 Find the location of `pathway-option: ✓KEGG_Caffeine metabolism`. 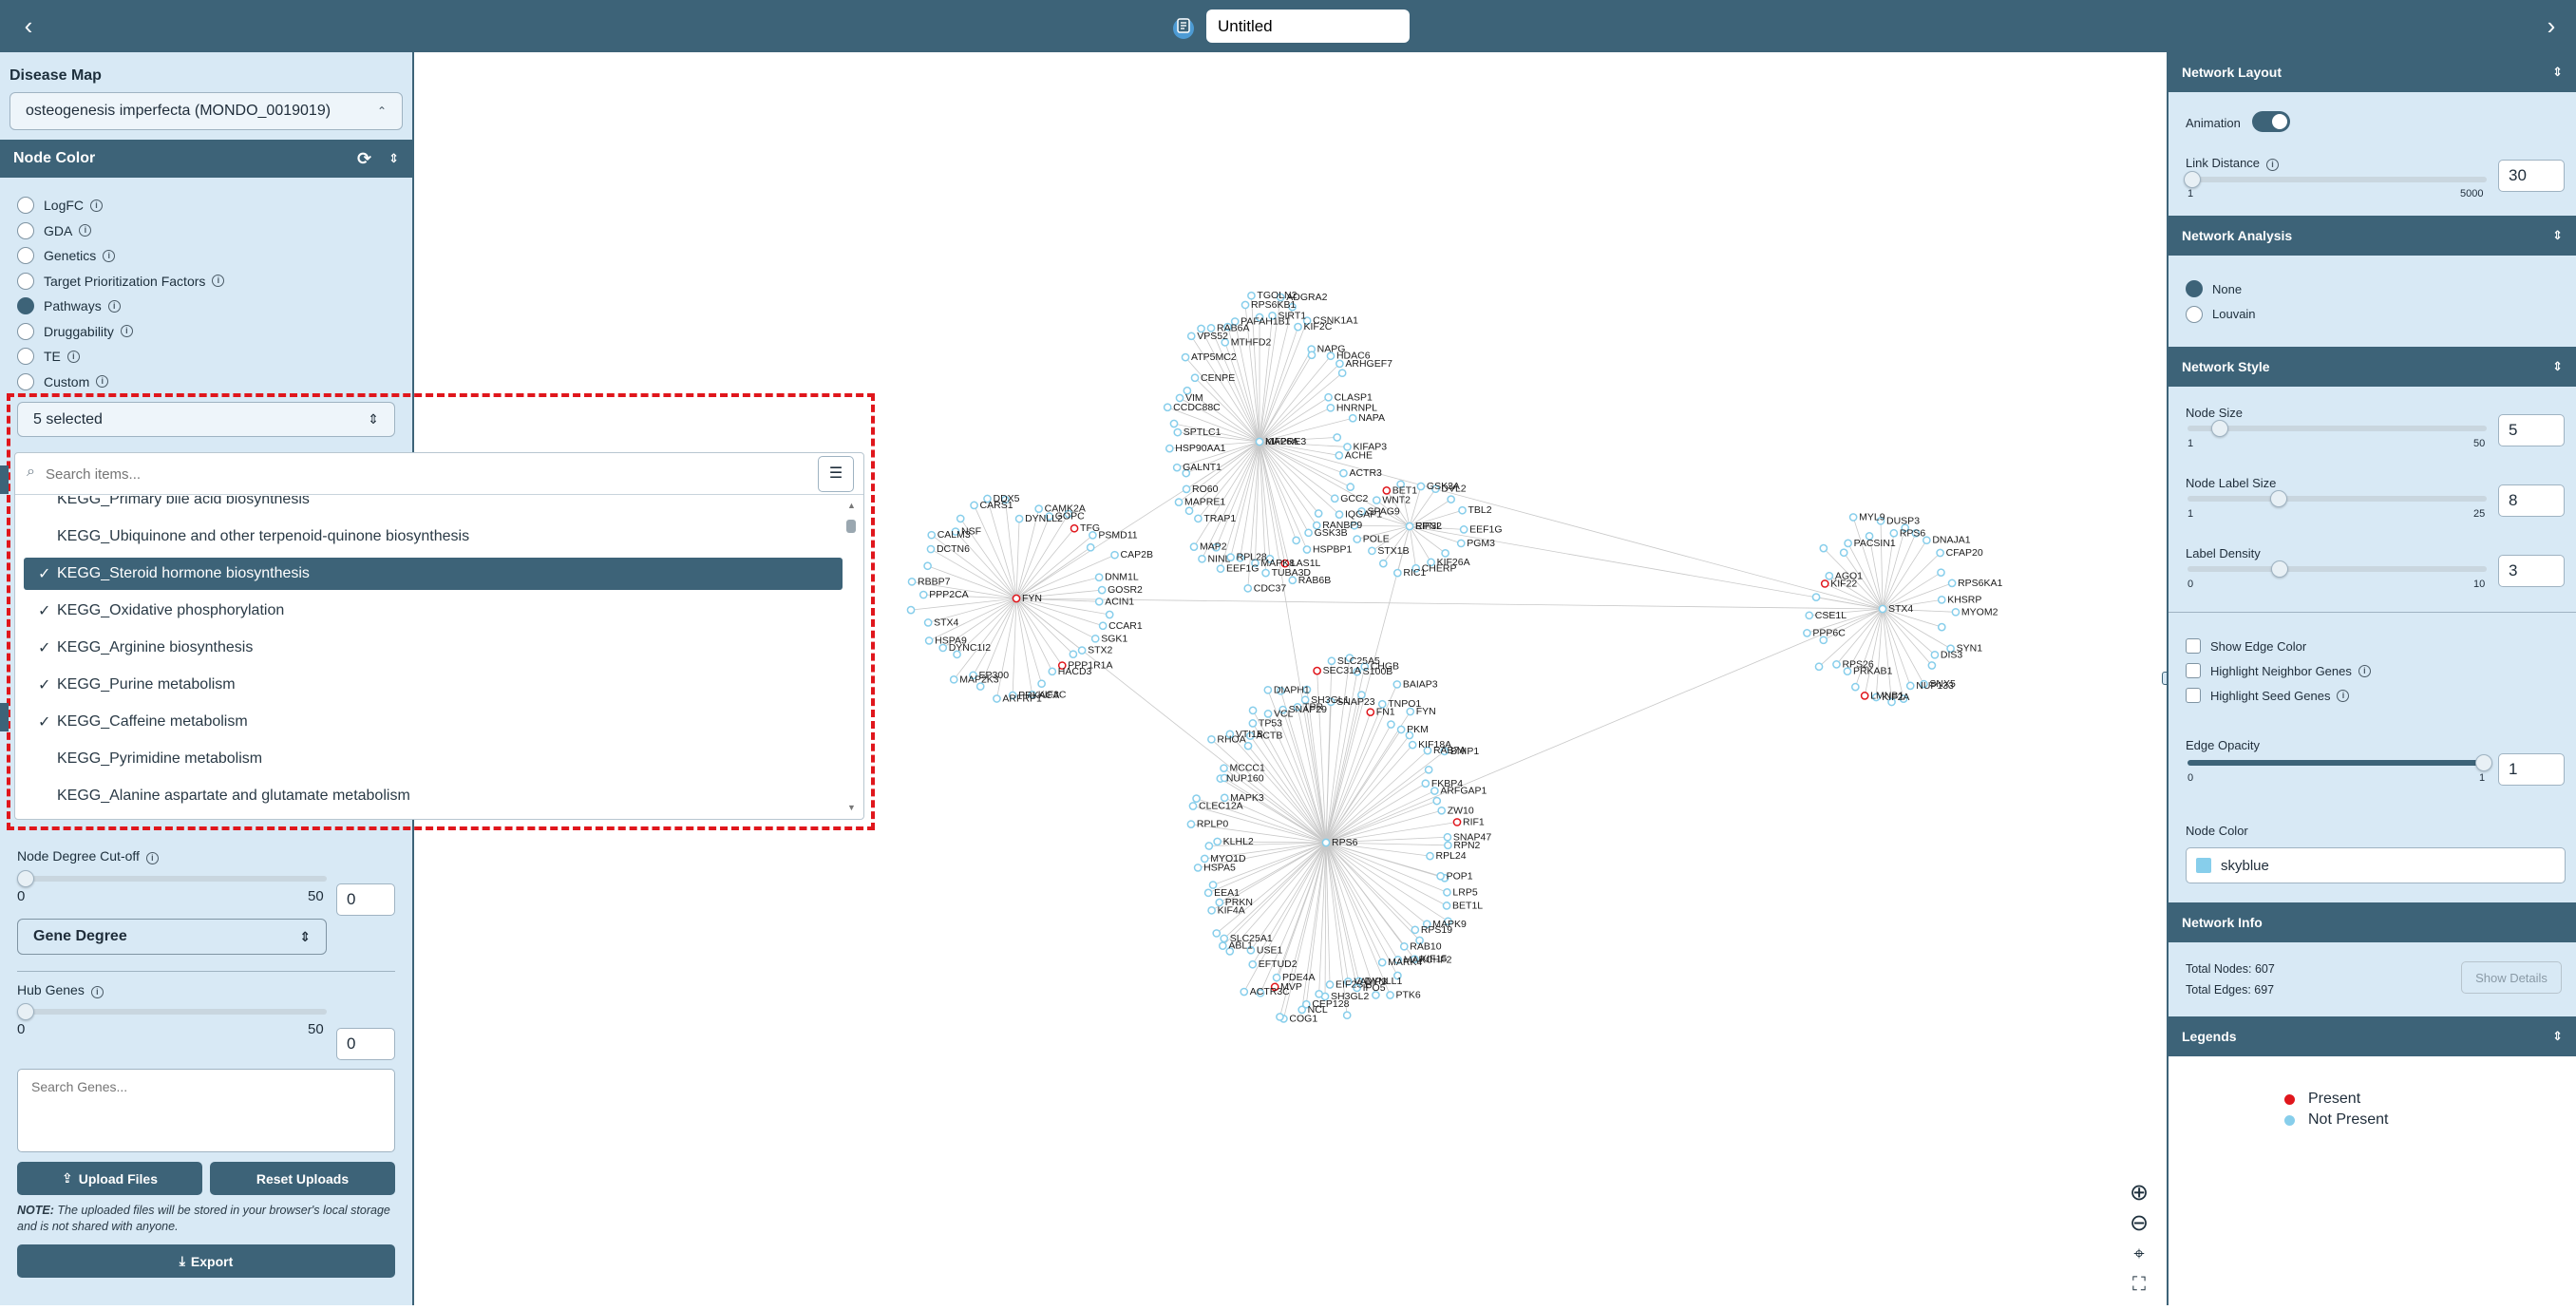

pathway-option: ✓KEGG_Caffeine metabolism is located at coordinates (433, 722).